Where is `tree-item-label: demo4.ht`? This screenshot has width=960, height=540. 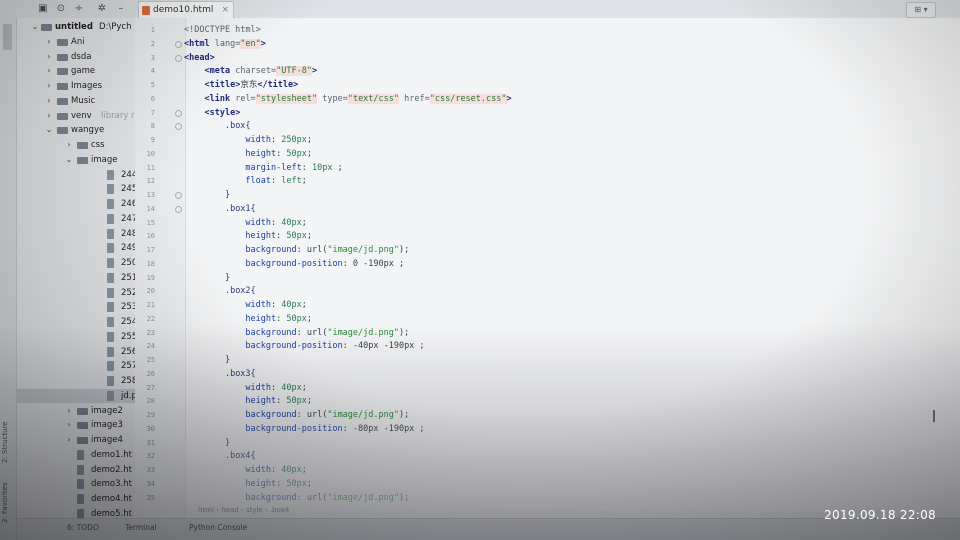 tree-item-label: demo4.ht is located at coordinates (111, 499).